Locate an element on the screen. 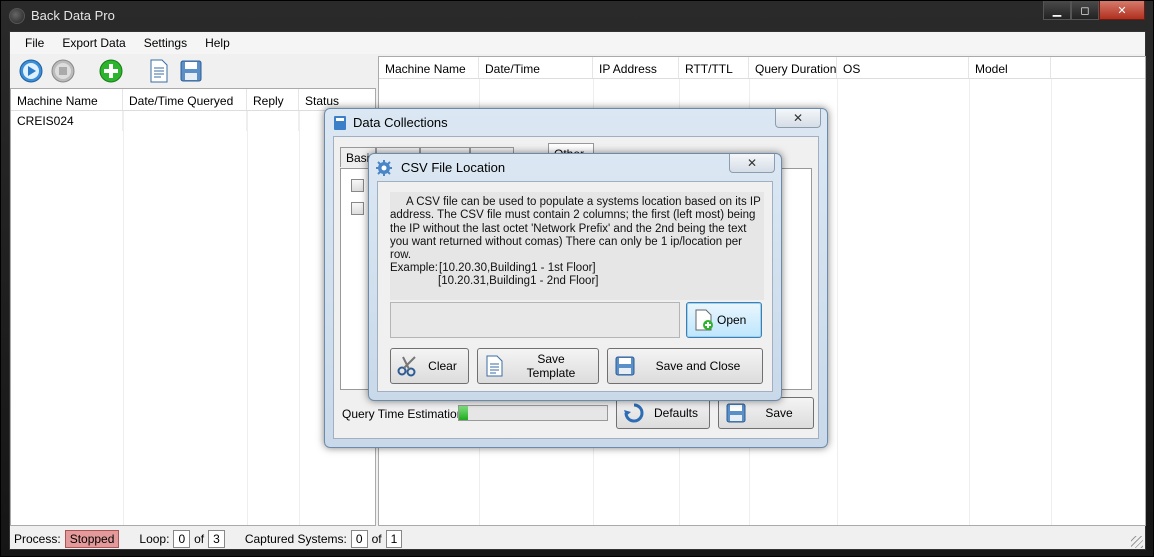  title-bar: Back Data Pro ▁ ◻ ✕ is located at coordinates (577, 16).